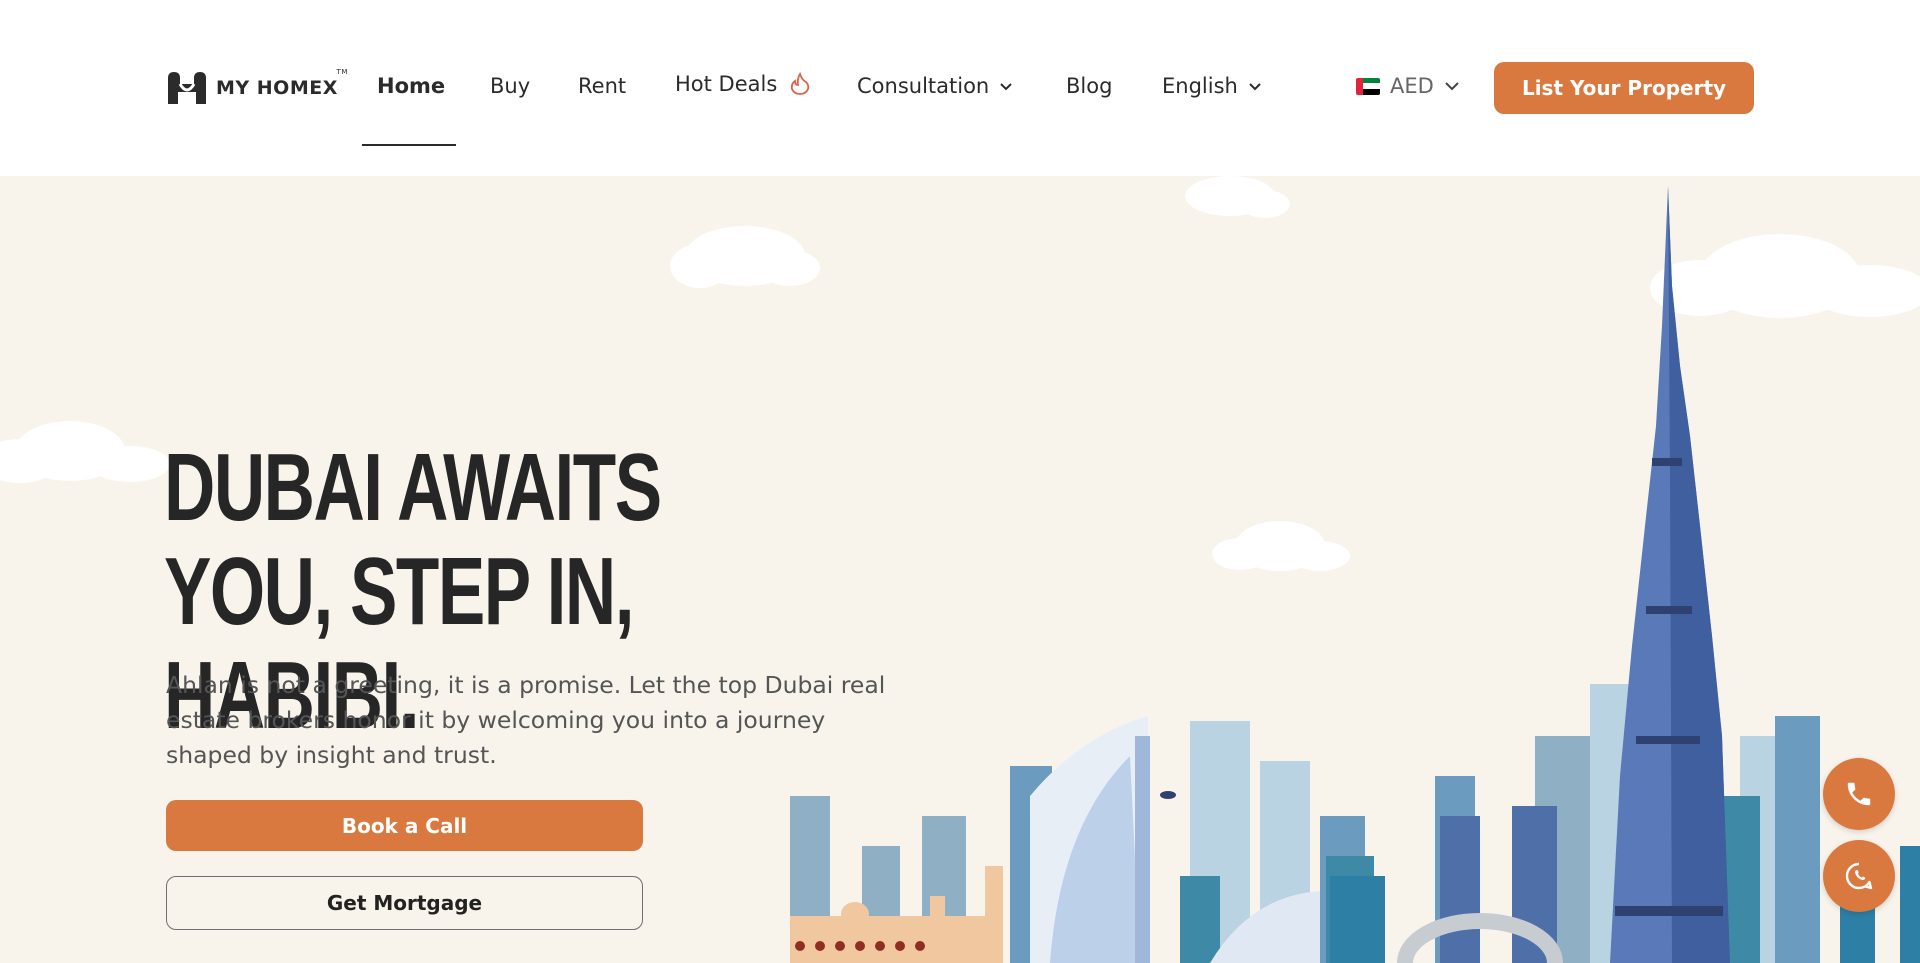  I want to click on flame-icon, so click(800, 83).